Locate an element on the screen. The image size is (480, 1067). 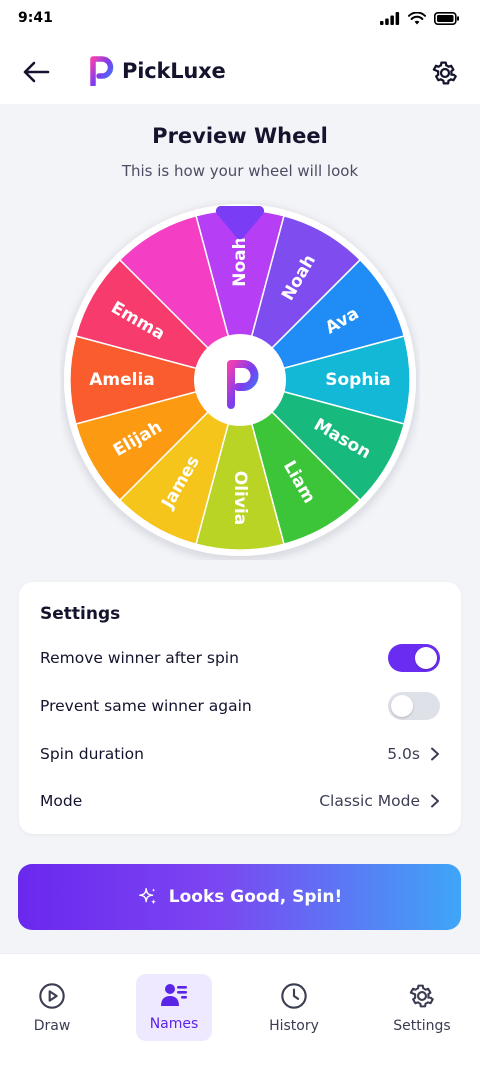
wheel-center is located at coordinates (240, 380).